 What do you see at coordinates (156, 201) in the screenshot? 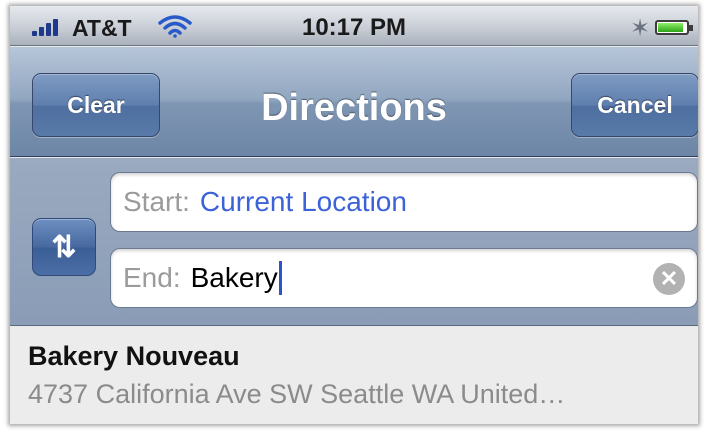
I see `start-label: Start:` at bounding box center [156, 201].